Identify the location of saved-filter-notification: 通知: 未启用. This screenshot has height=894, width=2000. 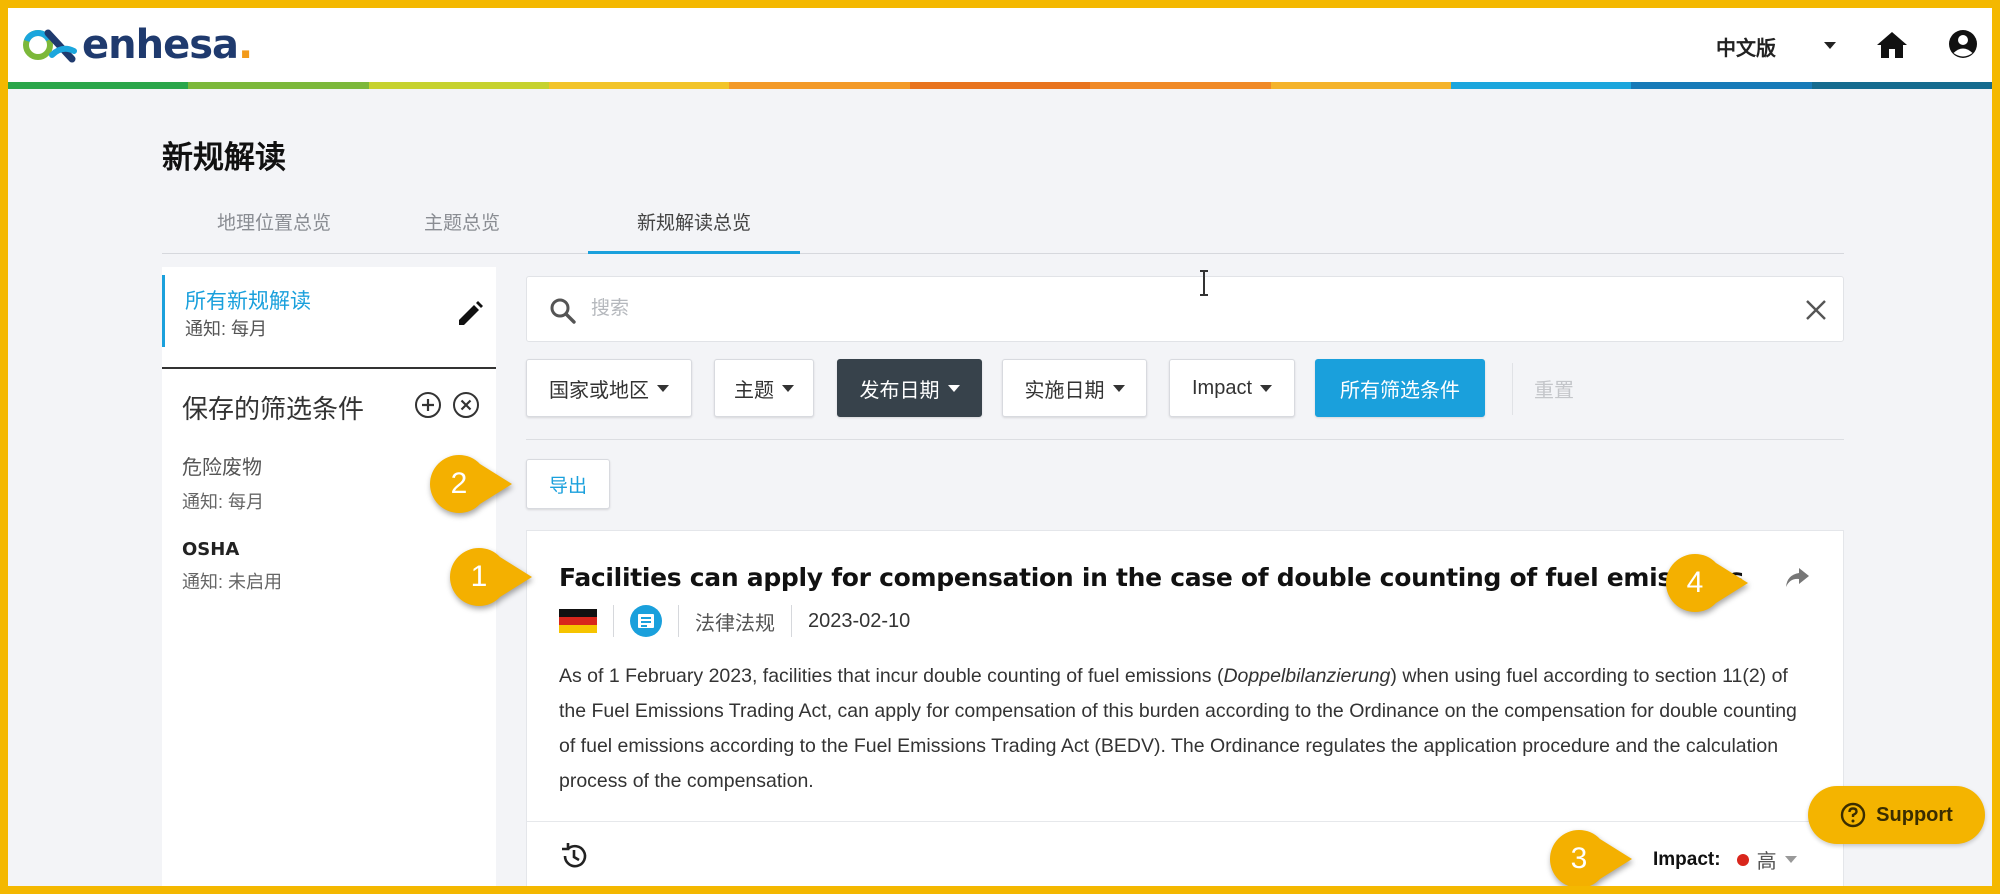
(232, 582).